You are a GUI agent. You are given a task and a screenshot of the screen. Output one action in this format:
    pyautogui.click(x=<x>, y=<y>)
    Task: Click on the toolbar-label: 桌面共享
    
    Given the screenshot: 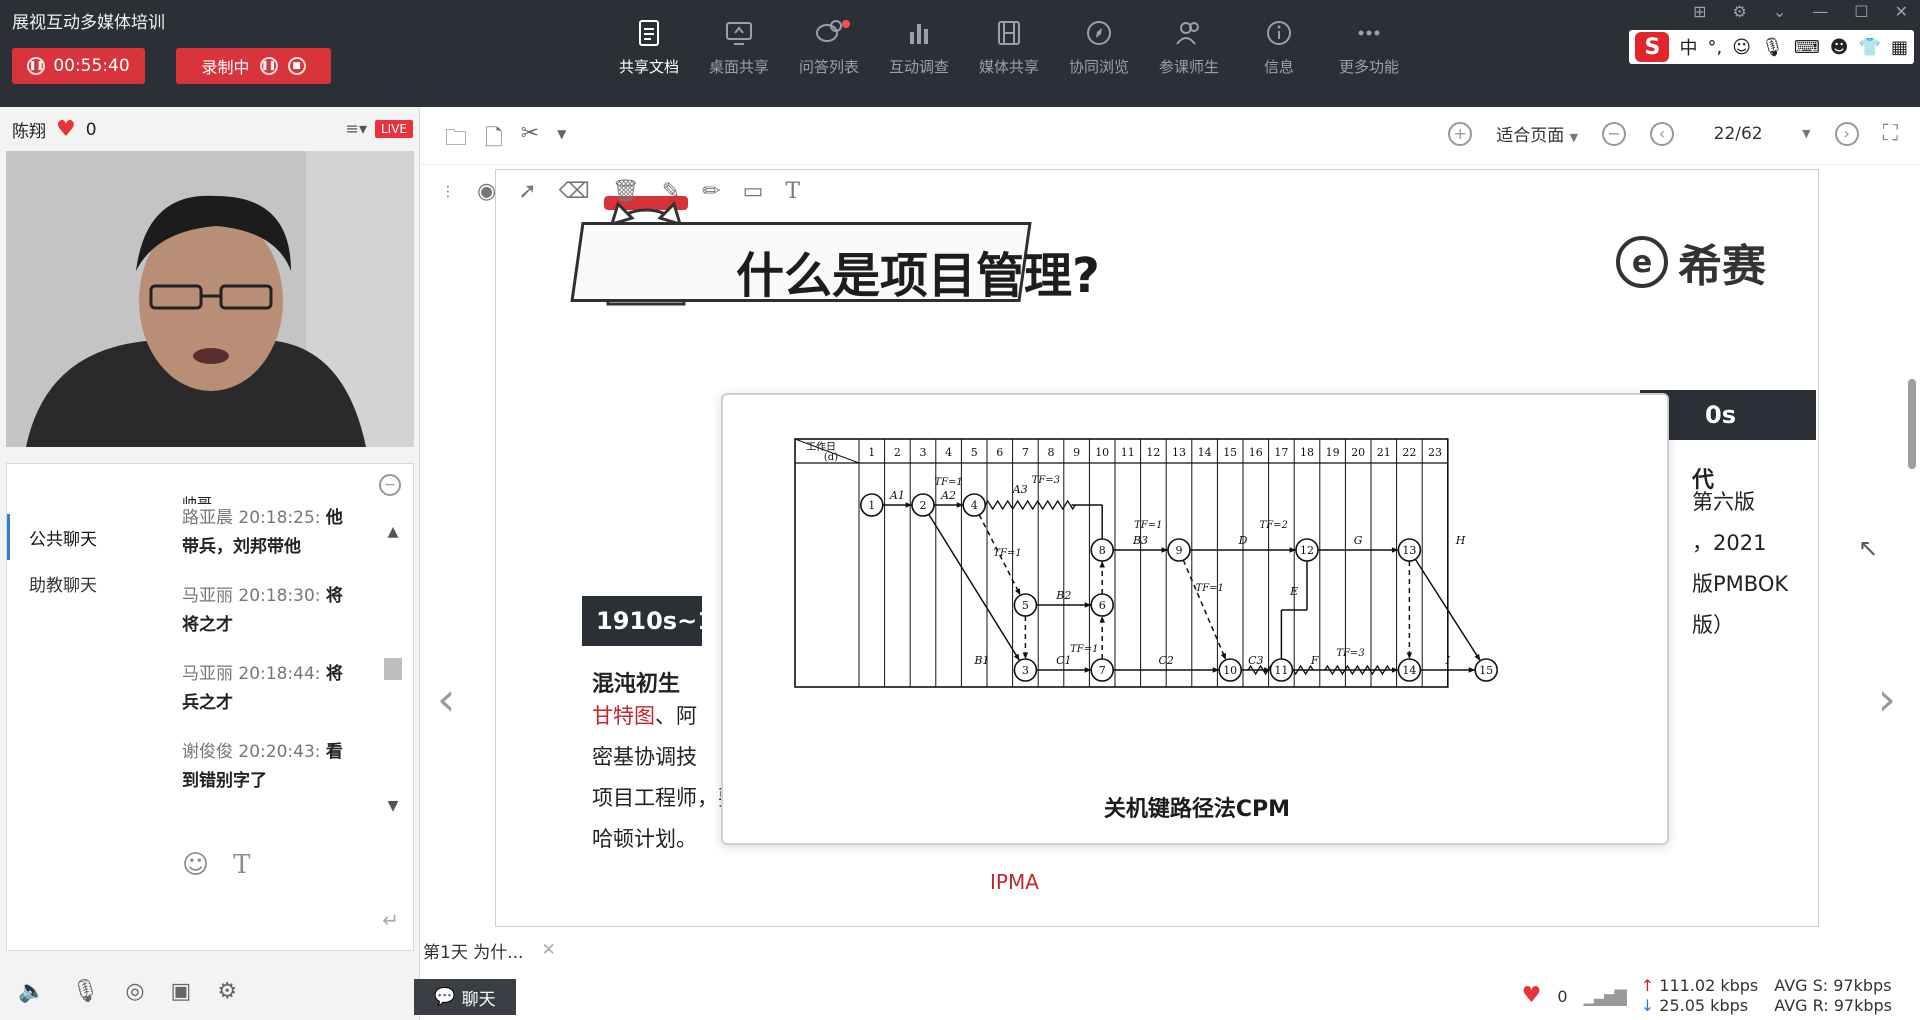 What is the action you would take?
    pyautogui.click(x=738, y=67)
    